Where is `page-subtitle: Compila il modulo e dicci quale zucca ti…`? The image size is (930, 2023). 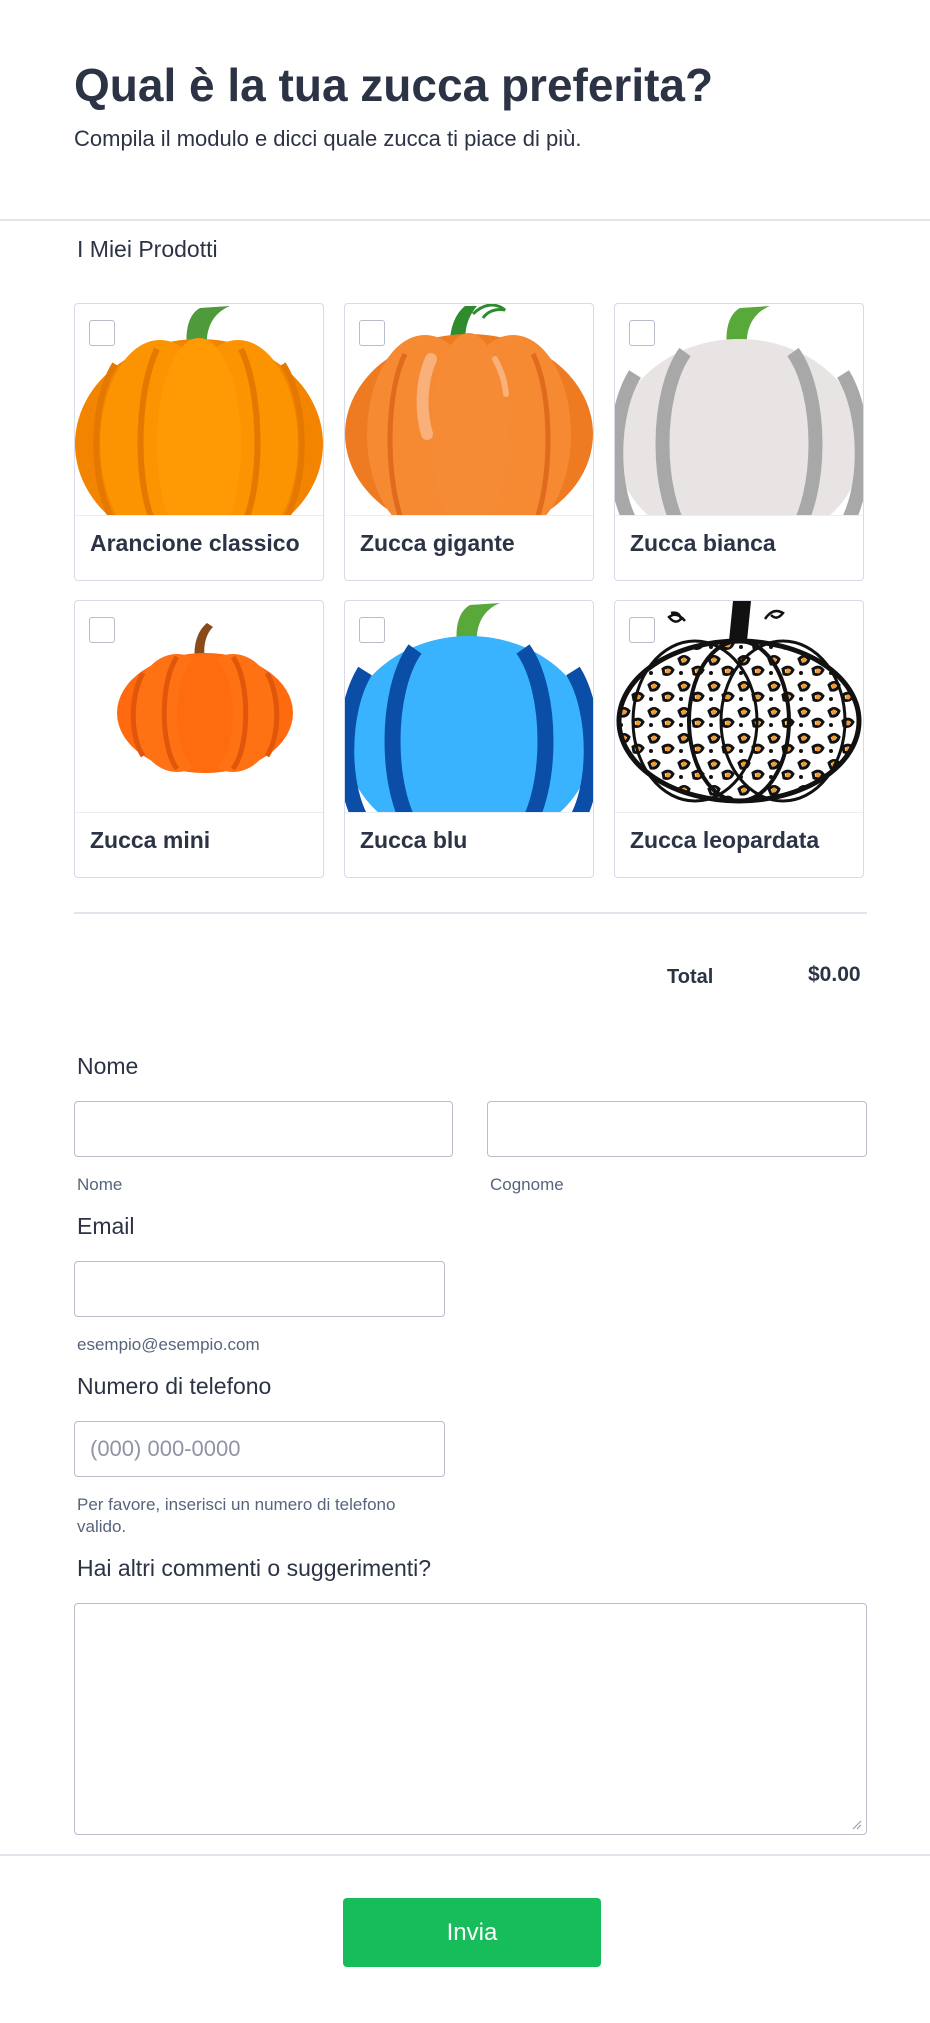 page-subtitle: Compila il modulo e dicci quale zucca ti… is located at coordinates (328, 138).